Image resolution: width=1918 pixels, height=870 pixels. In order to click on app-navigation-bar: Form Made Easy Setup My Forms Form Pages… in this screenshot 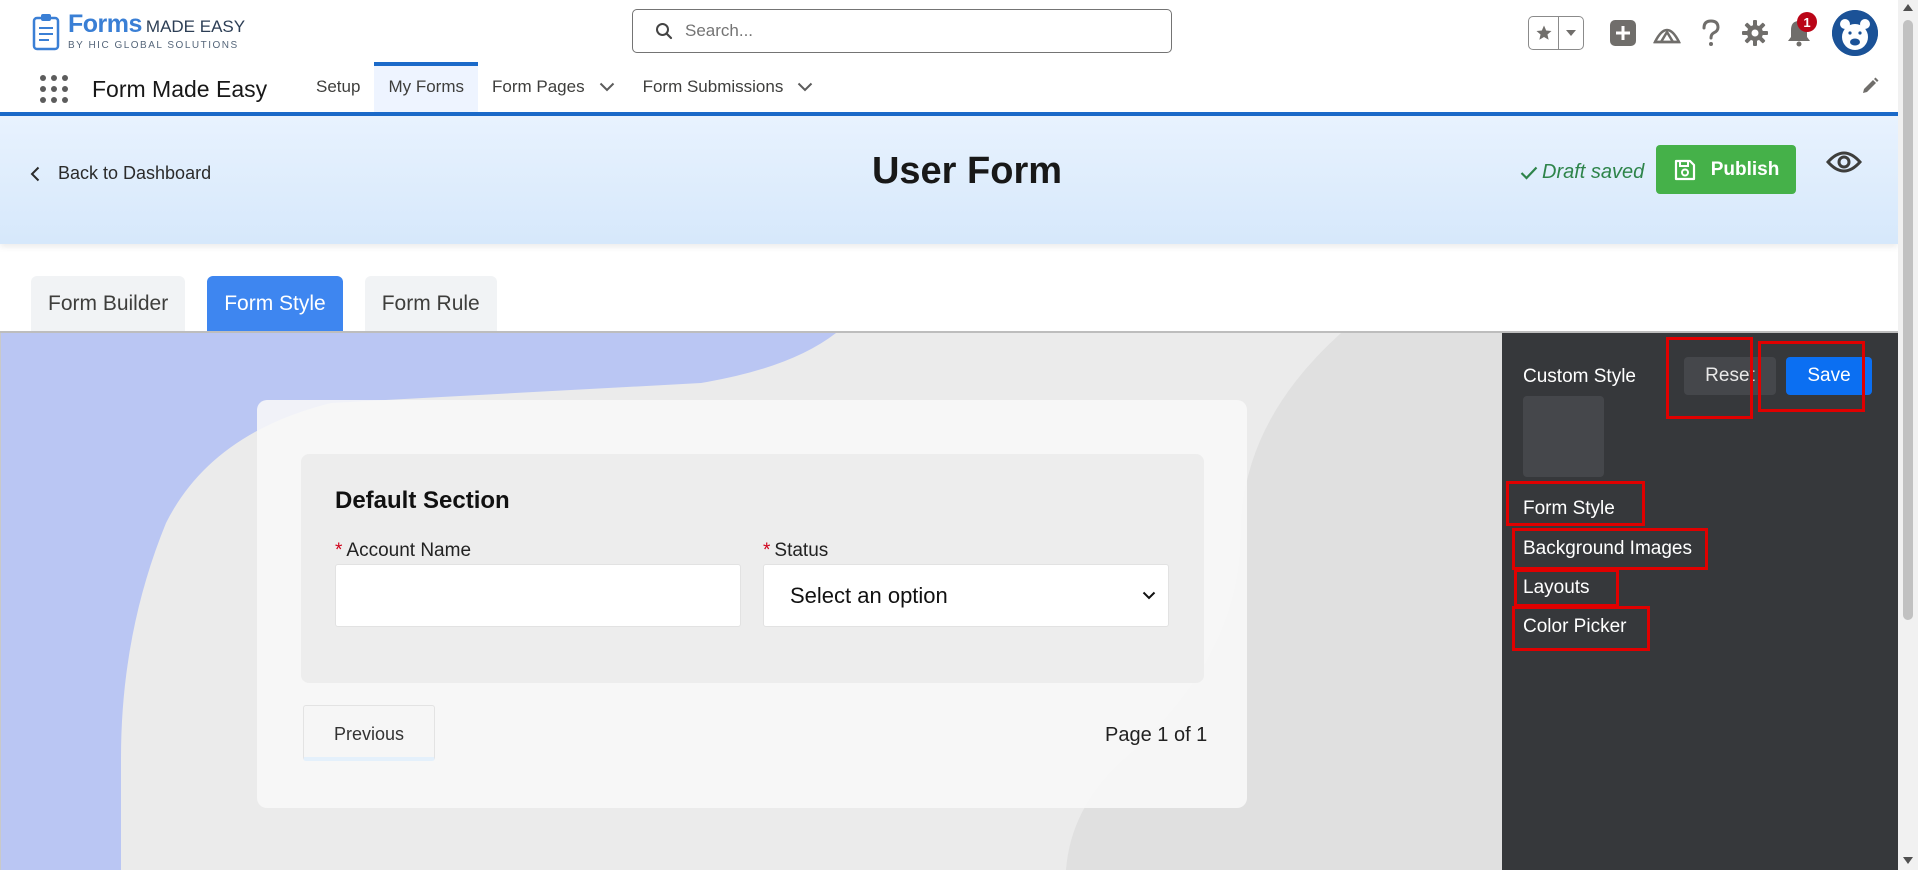, I will do `click(949, 89)`.